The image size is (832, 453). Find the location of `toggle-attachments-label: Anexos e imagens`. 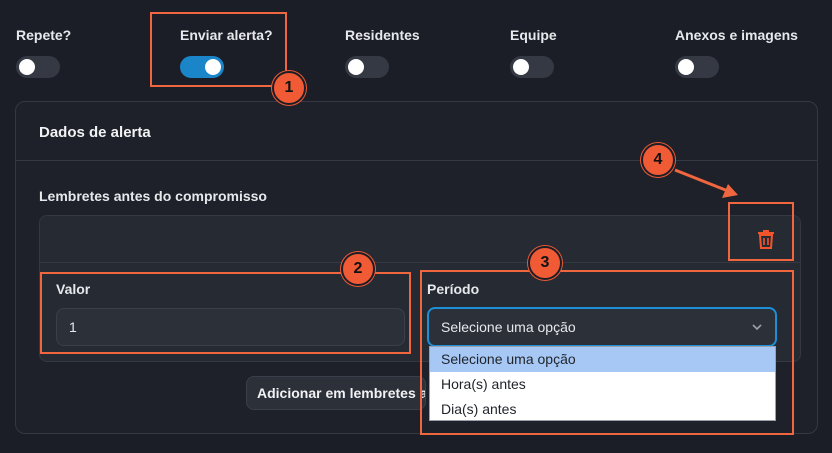

toggle-attachments-label: Anexos e imagens is located at coordinates (736, 35).